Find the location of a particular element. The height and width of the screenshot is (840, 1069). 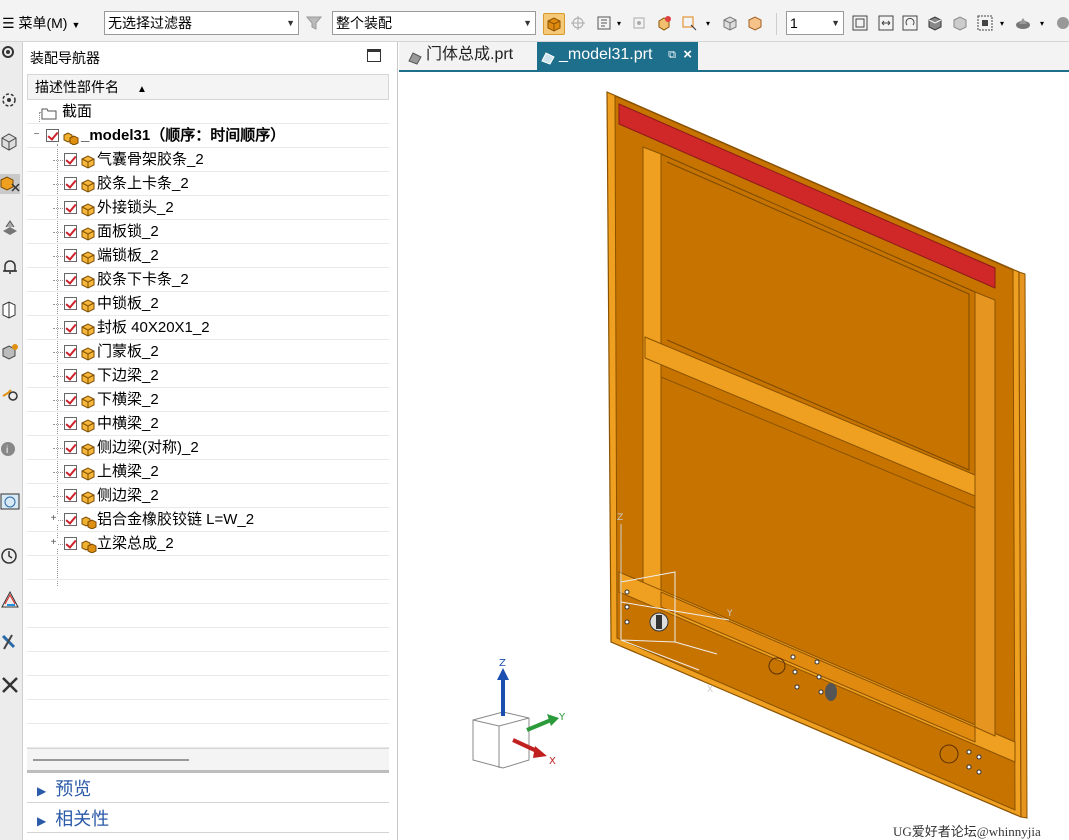

tab-model31: _model31.prt ⧉ × is located at coordinates (617, 56).